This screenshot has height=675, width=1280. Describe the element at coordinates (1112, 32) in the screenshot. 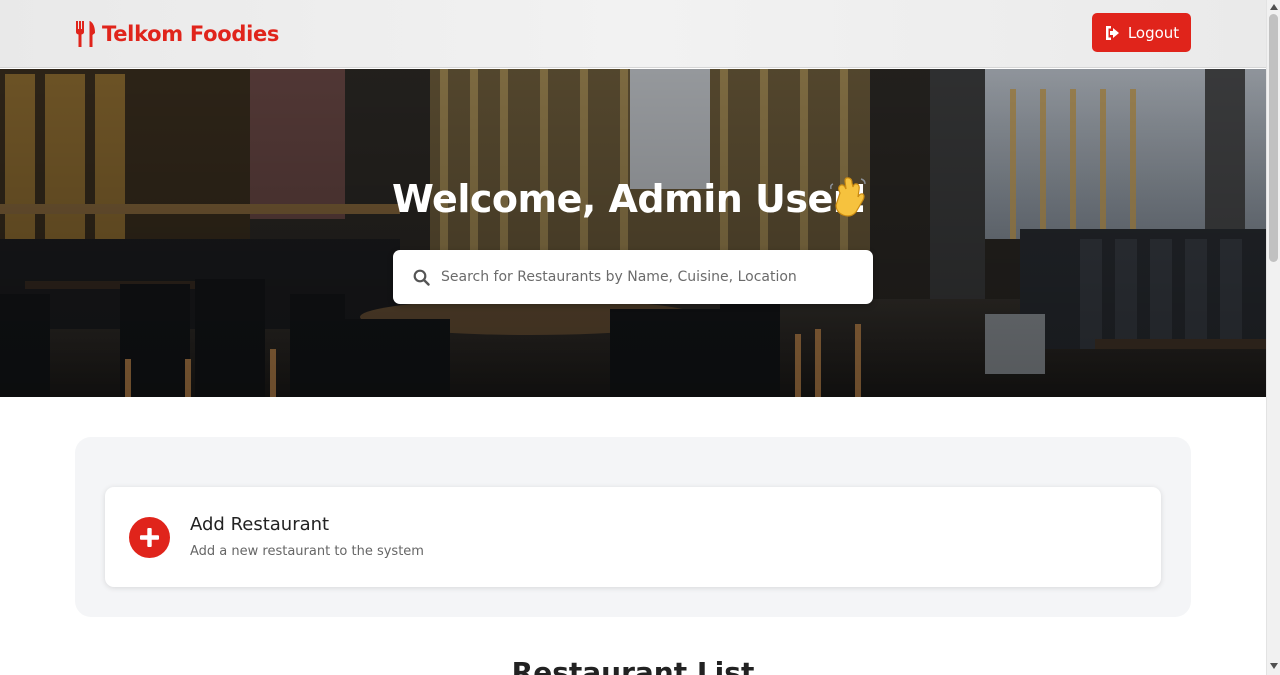

I see `sign-out-icon` at that location.